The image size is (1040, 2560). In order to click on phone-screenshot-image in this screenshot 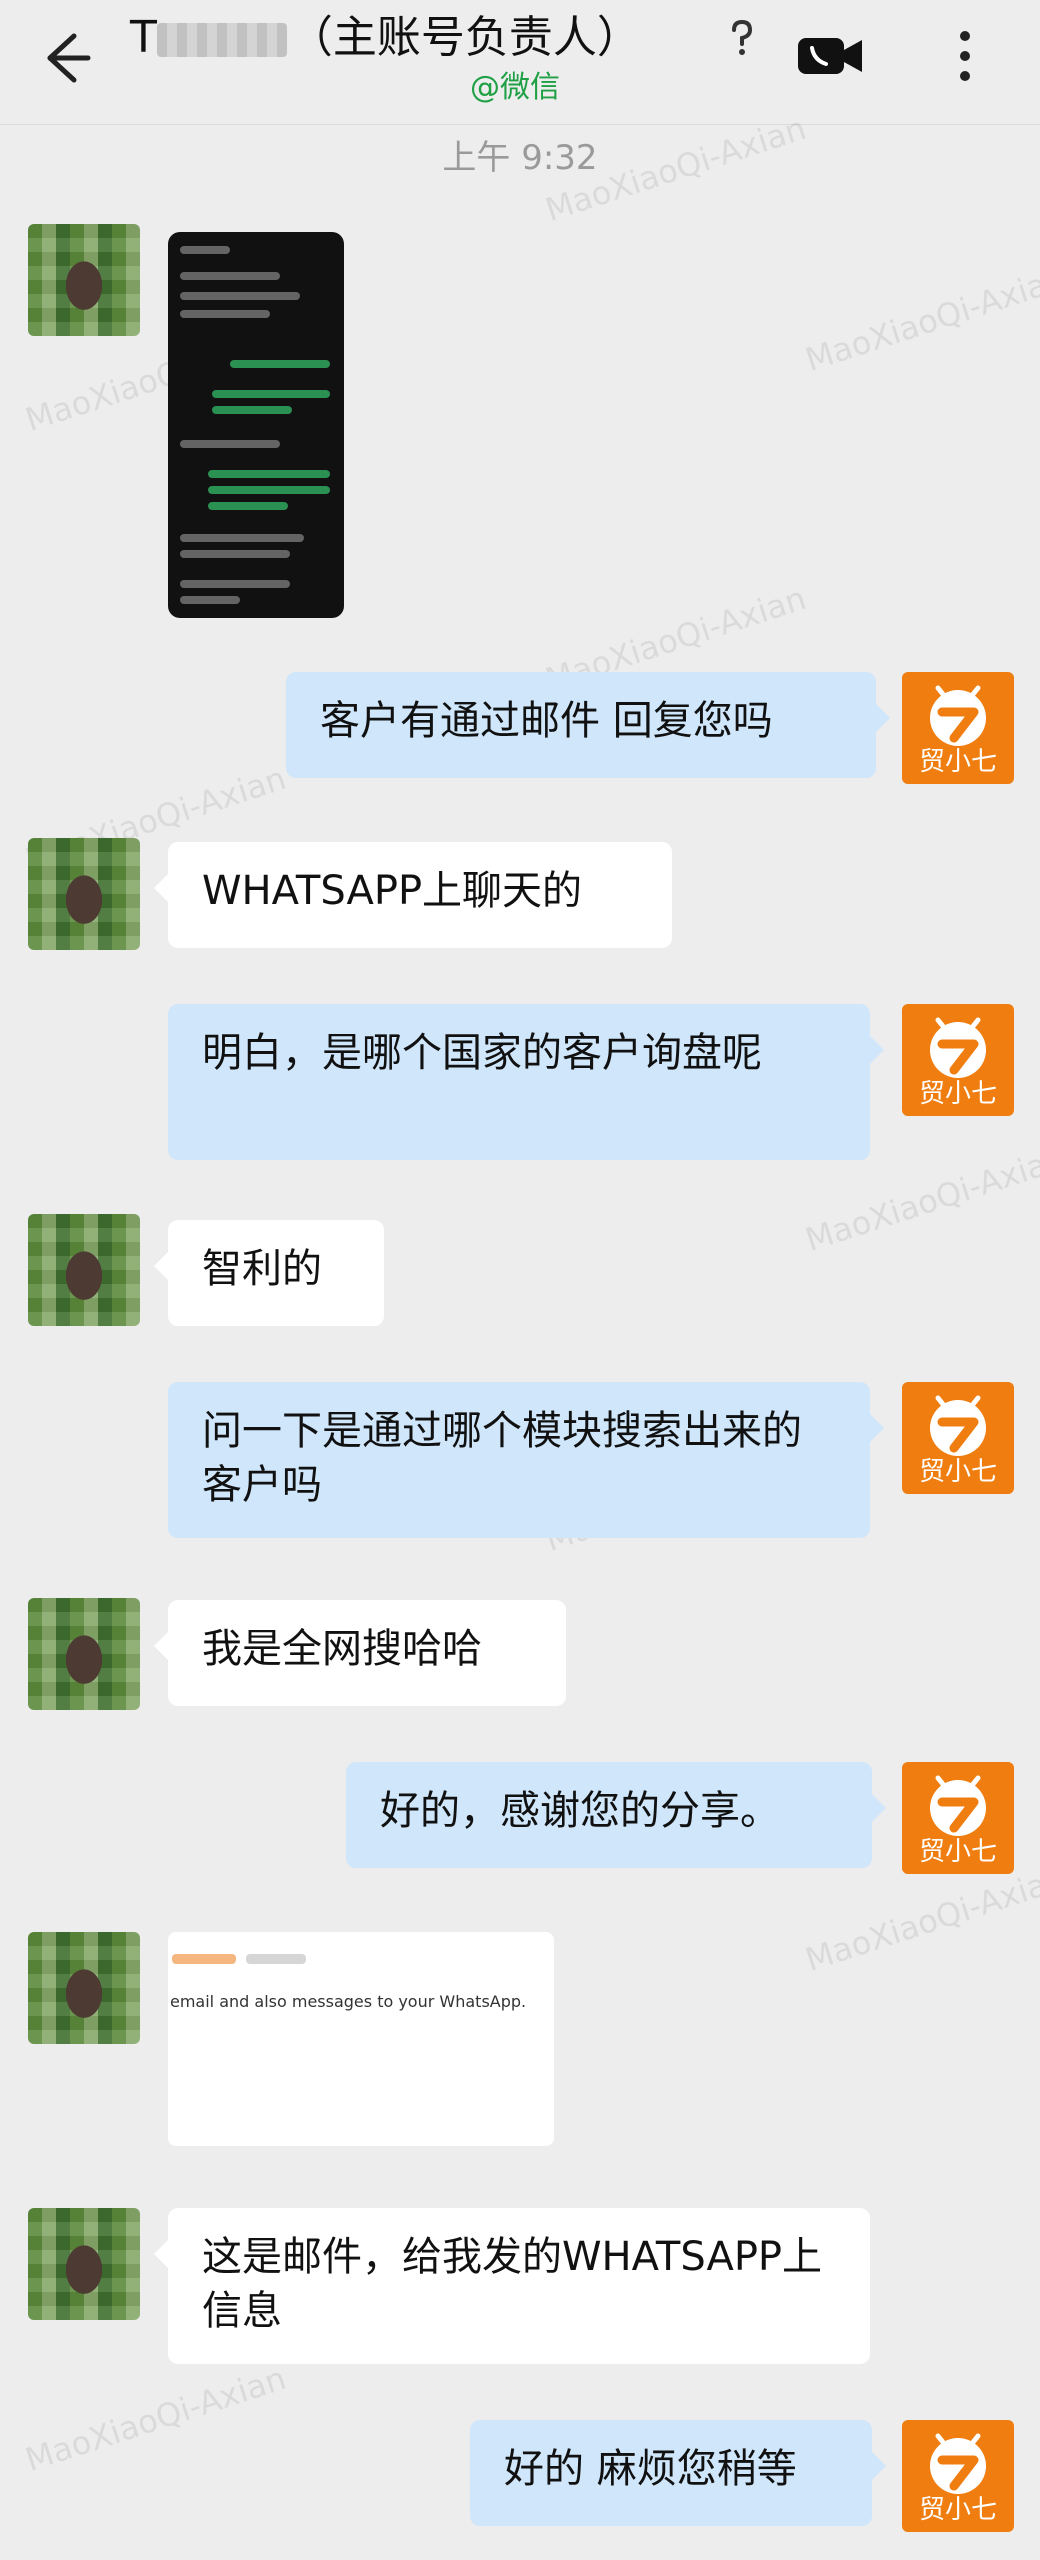, I will do `click(256, 425)`.